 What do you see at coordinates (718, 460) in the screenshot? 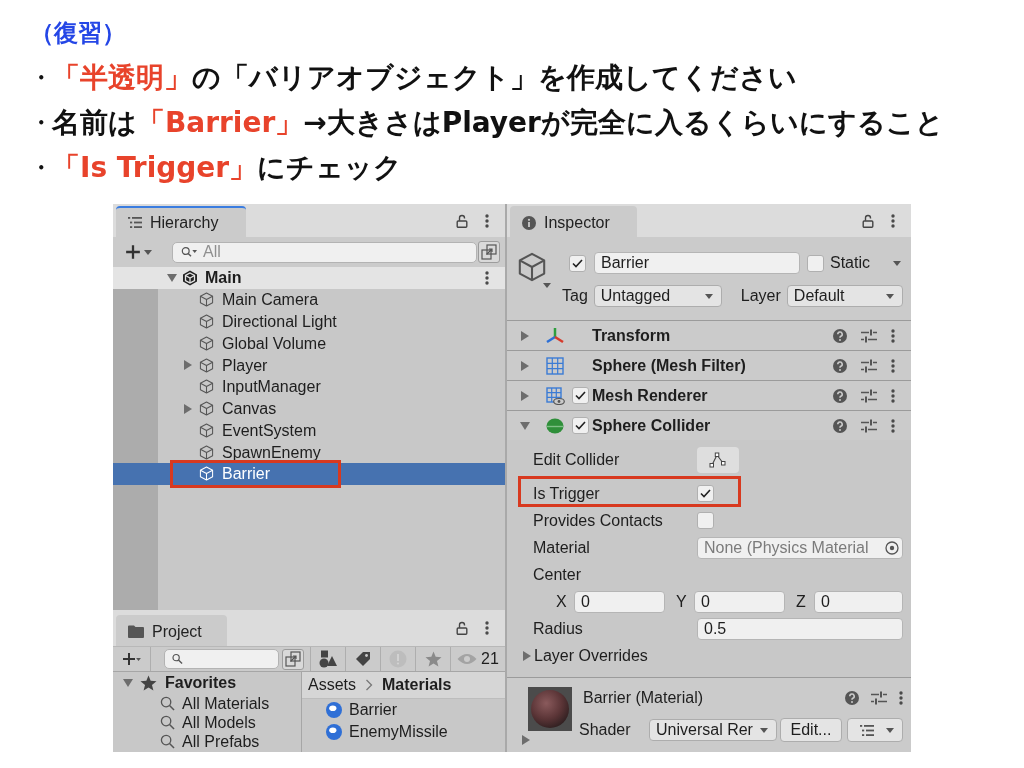
I see `edit-collider-button` at bounding box center [718, 460].